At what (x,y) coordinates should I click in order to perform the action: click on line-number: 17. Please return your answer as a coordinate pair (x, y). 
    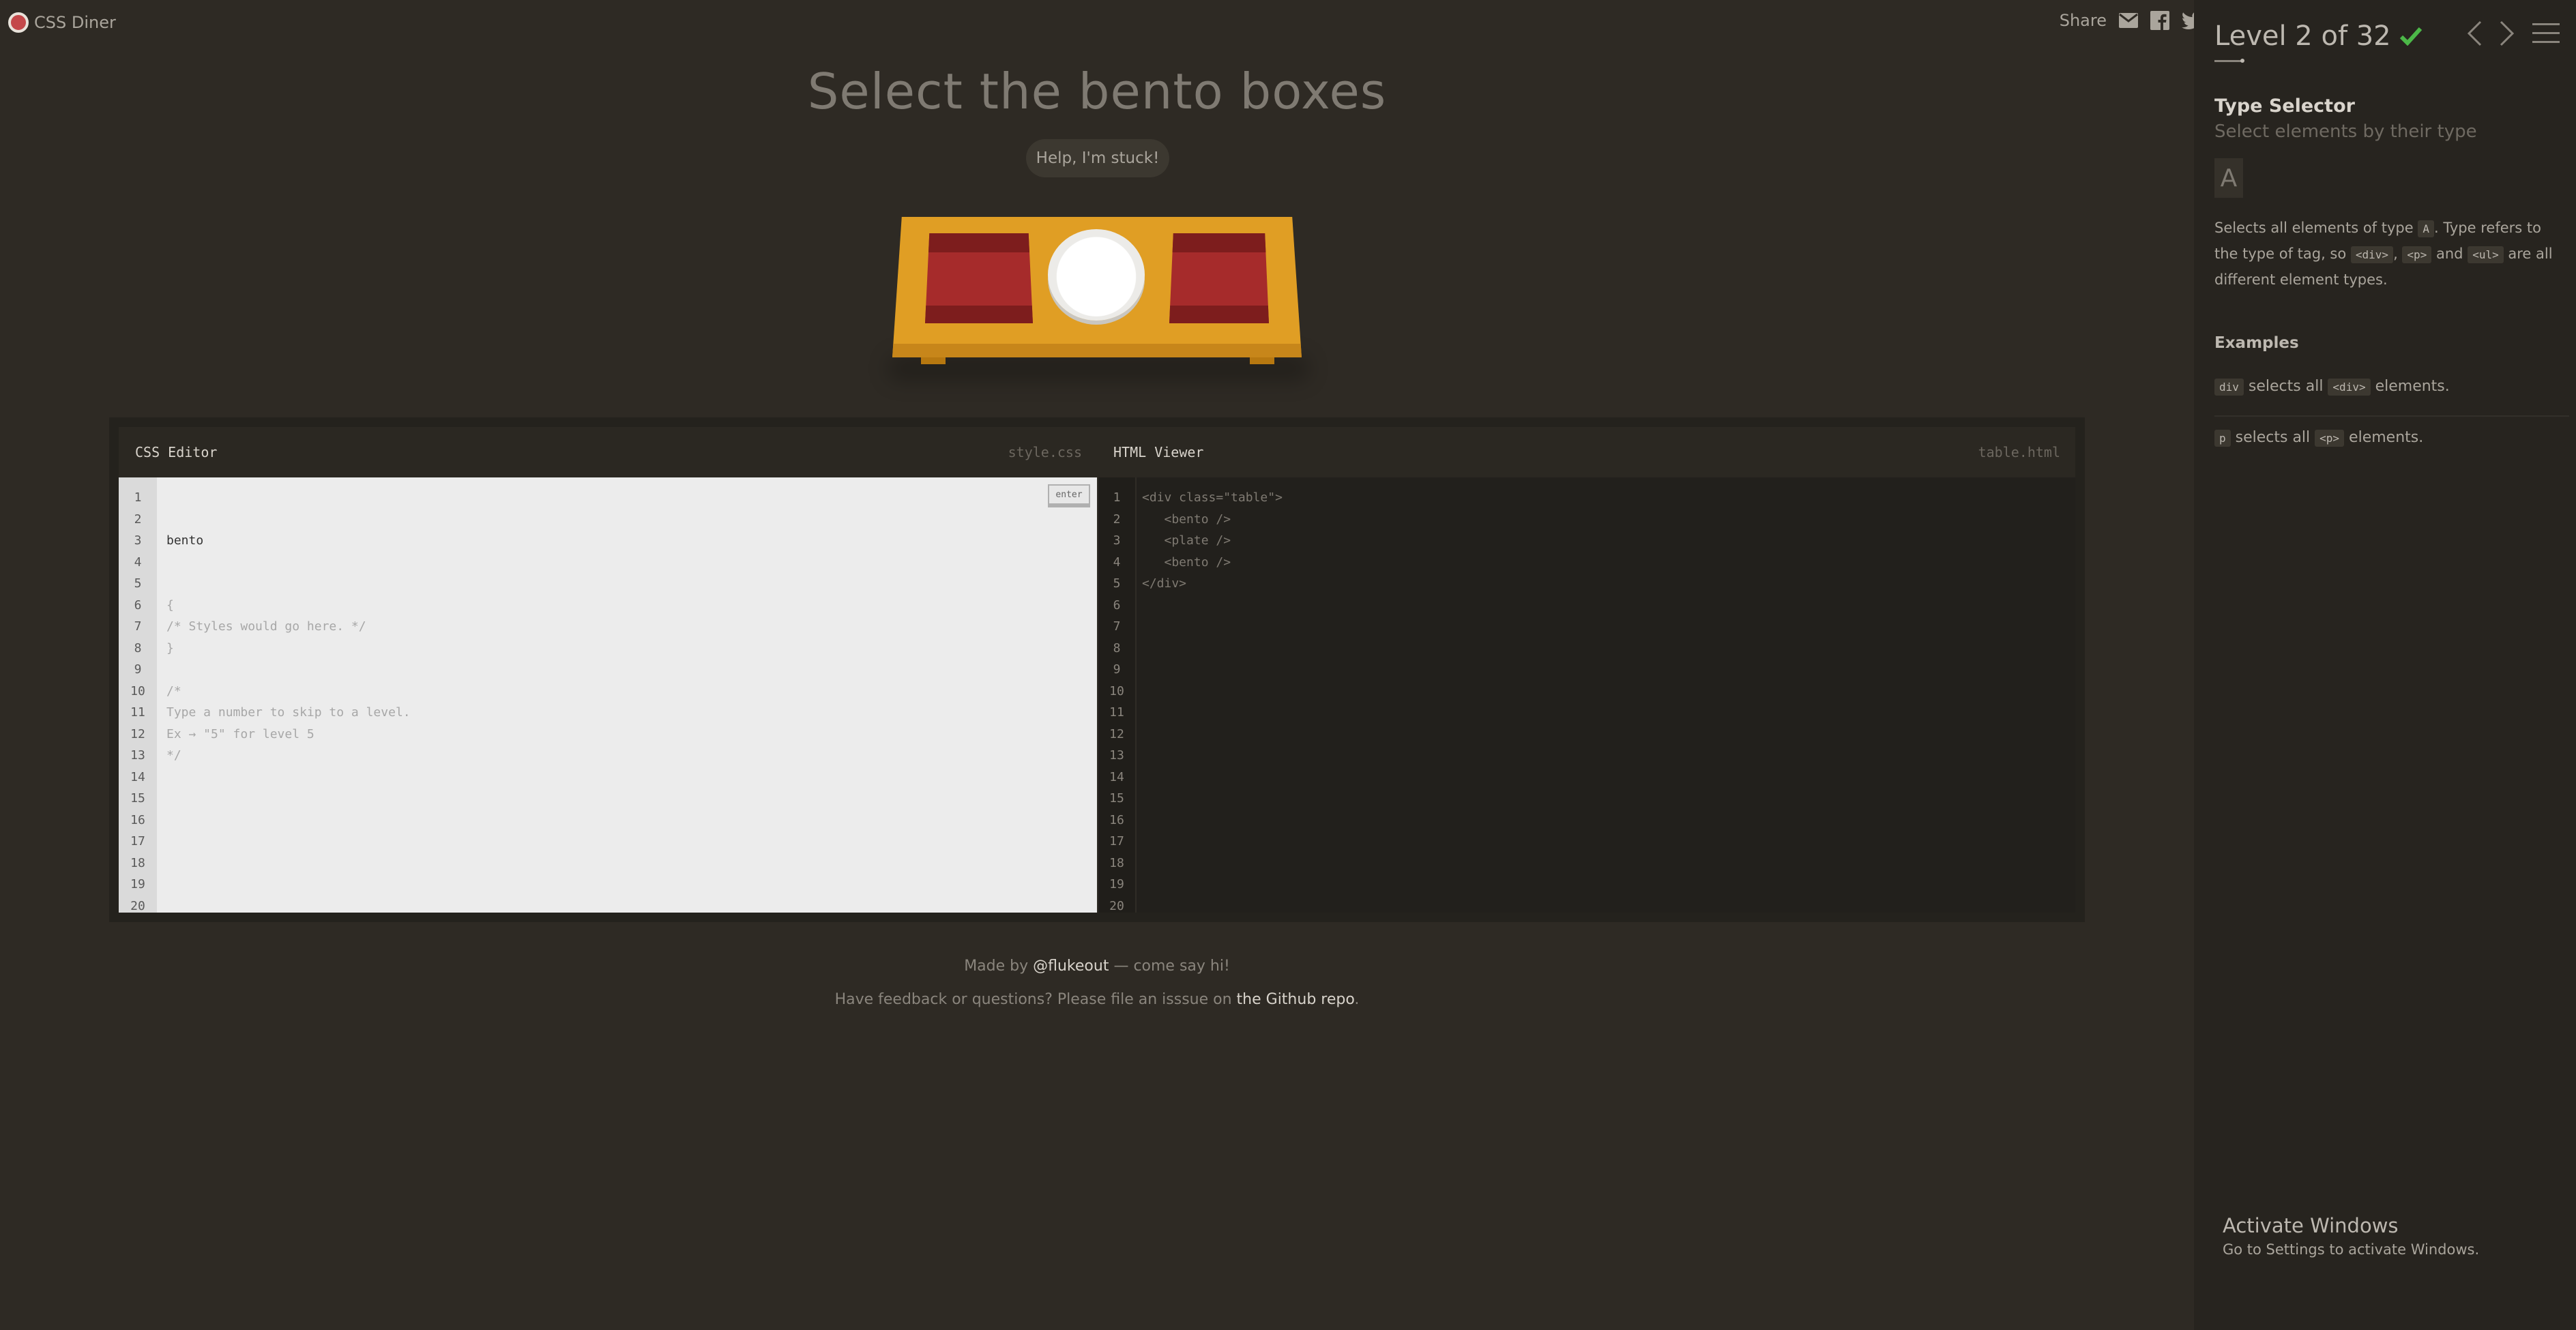
    Looking at the image, I should click on (1116, 841).